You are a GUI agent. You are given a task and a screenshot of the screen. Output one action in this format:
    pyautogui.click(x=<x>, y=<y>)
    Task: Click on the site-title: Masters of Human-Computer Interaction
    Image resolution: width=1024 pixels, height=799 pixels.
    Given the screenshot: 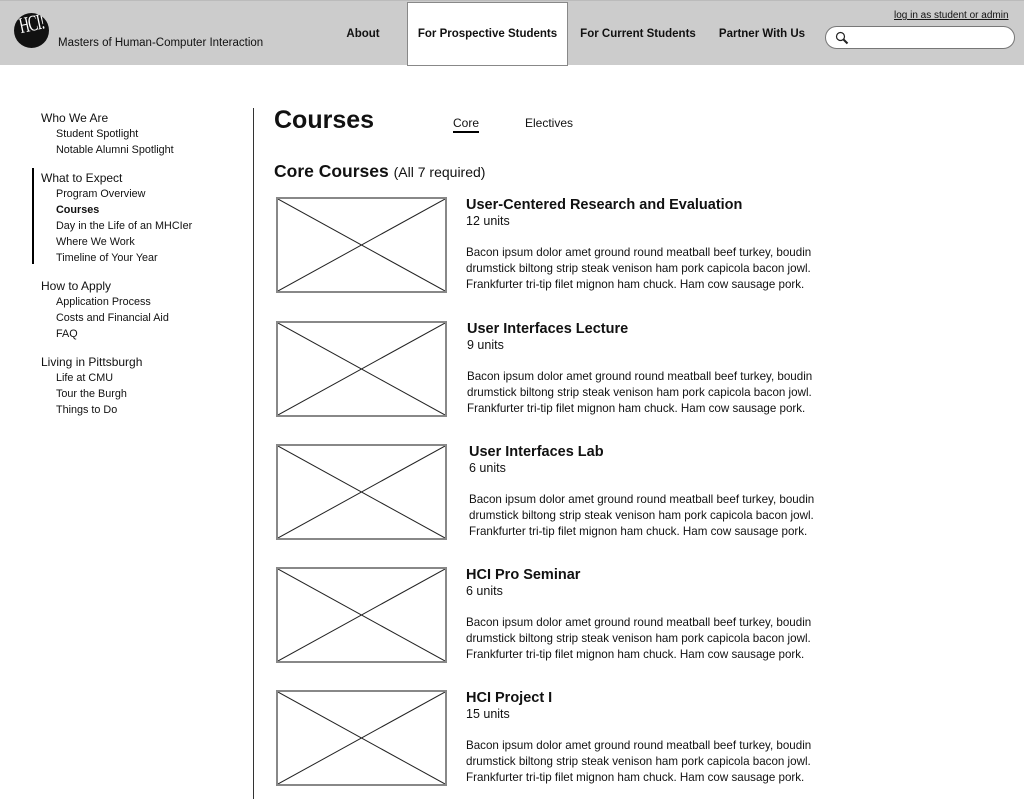 What is the action you would take?
    pyautogui.click(x=160, y=43)
    